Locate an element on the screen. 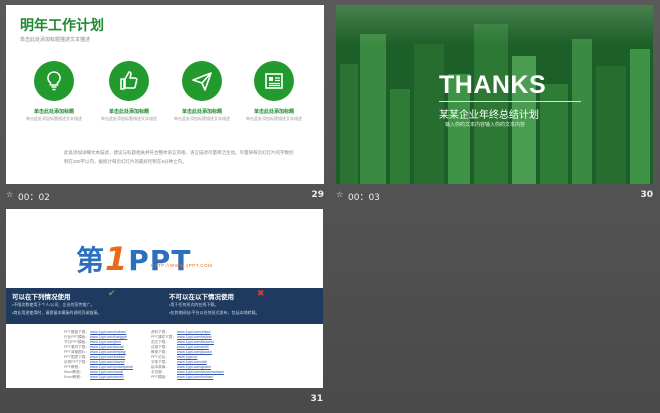 Image resolution: width=660 pixels, height=413 pixels. slide-subtitle: 单击此处添加标题描述文本描述 is located at coordinates (55, 40).